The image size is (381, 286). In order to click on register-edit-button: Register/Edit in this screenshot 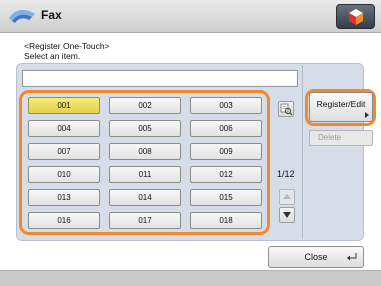, I will do `click(341, 107)`.